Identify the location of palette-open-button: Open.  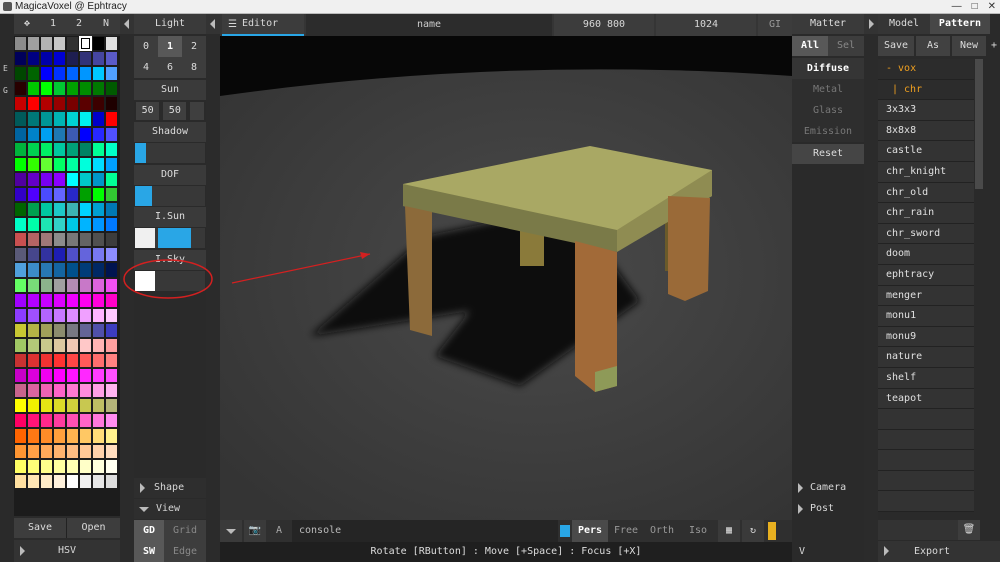
(93, 528).